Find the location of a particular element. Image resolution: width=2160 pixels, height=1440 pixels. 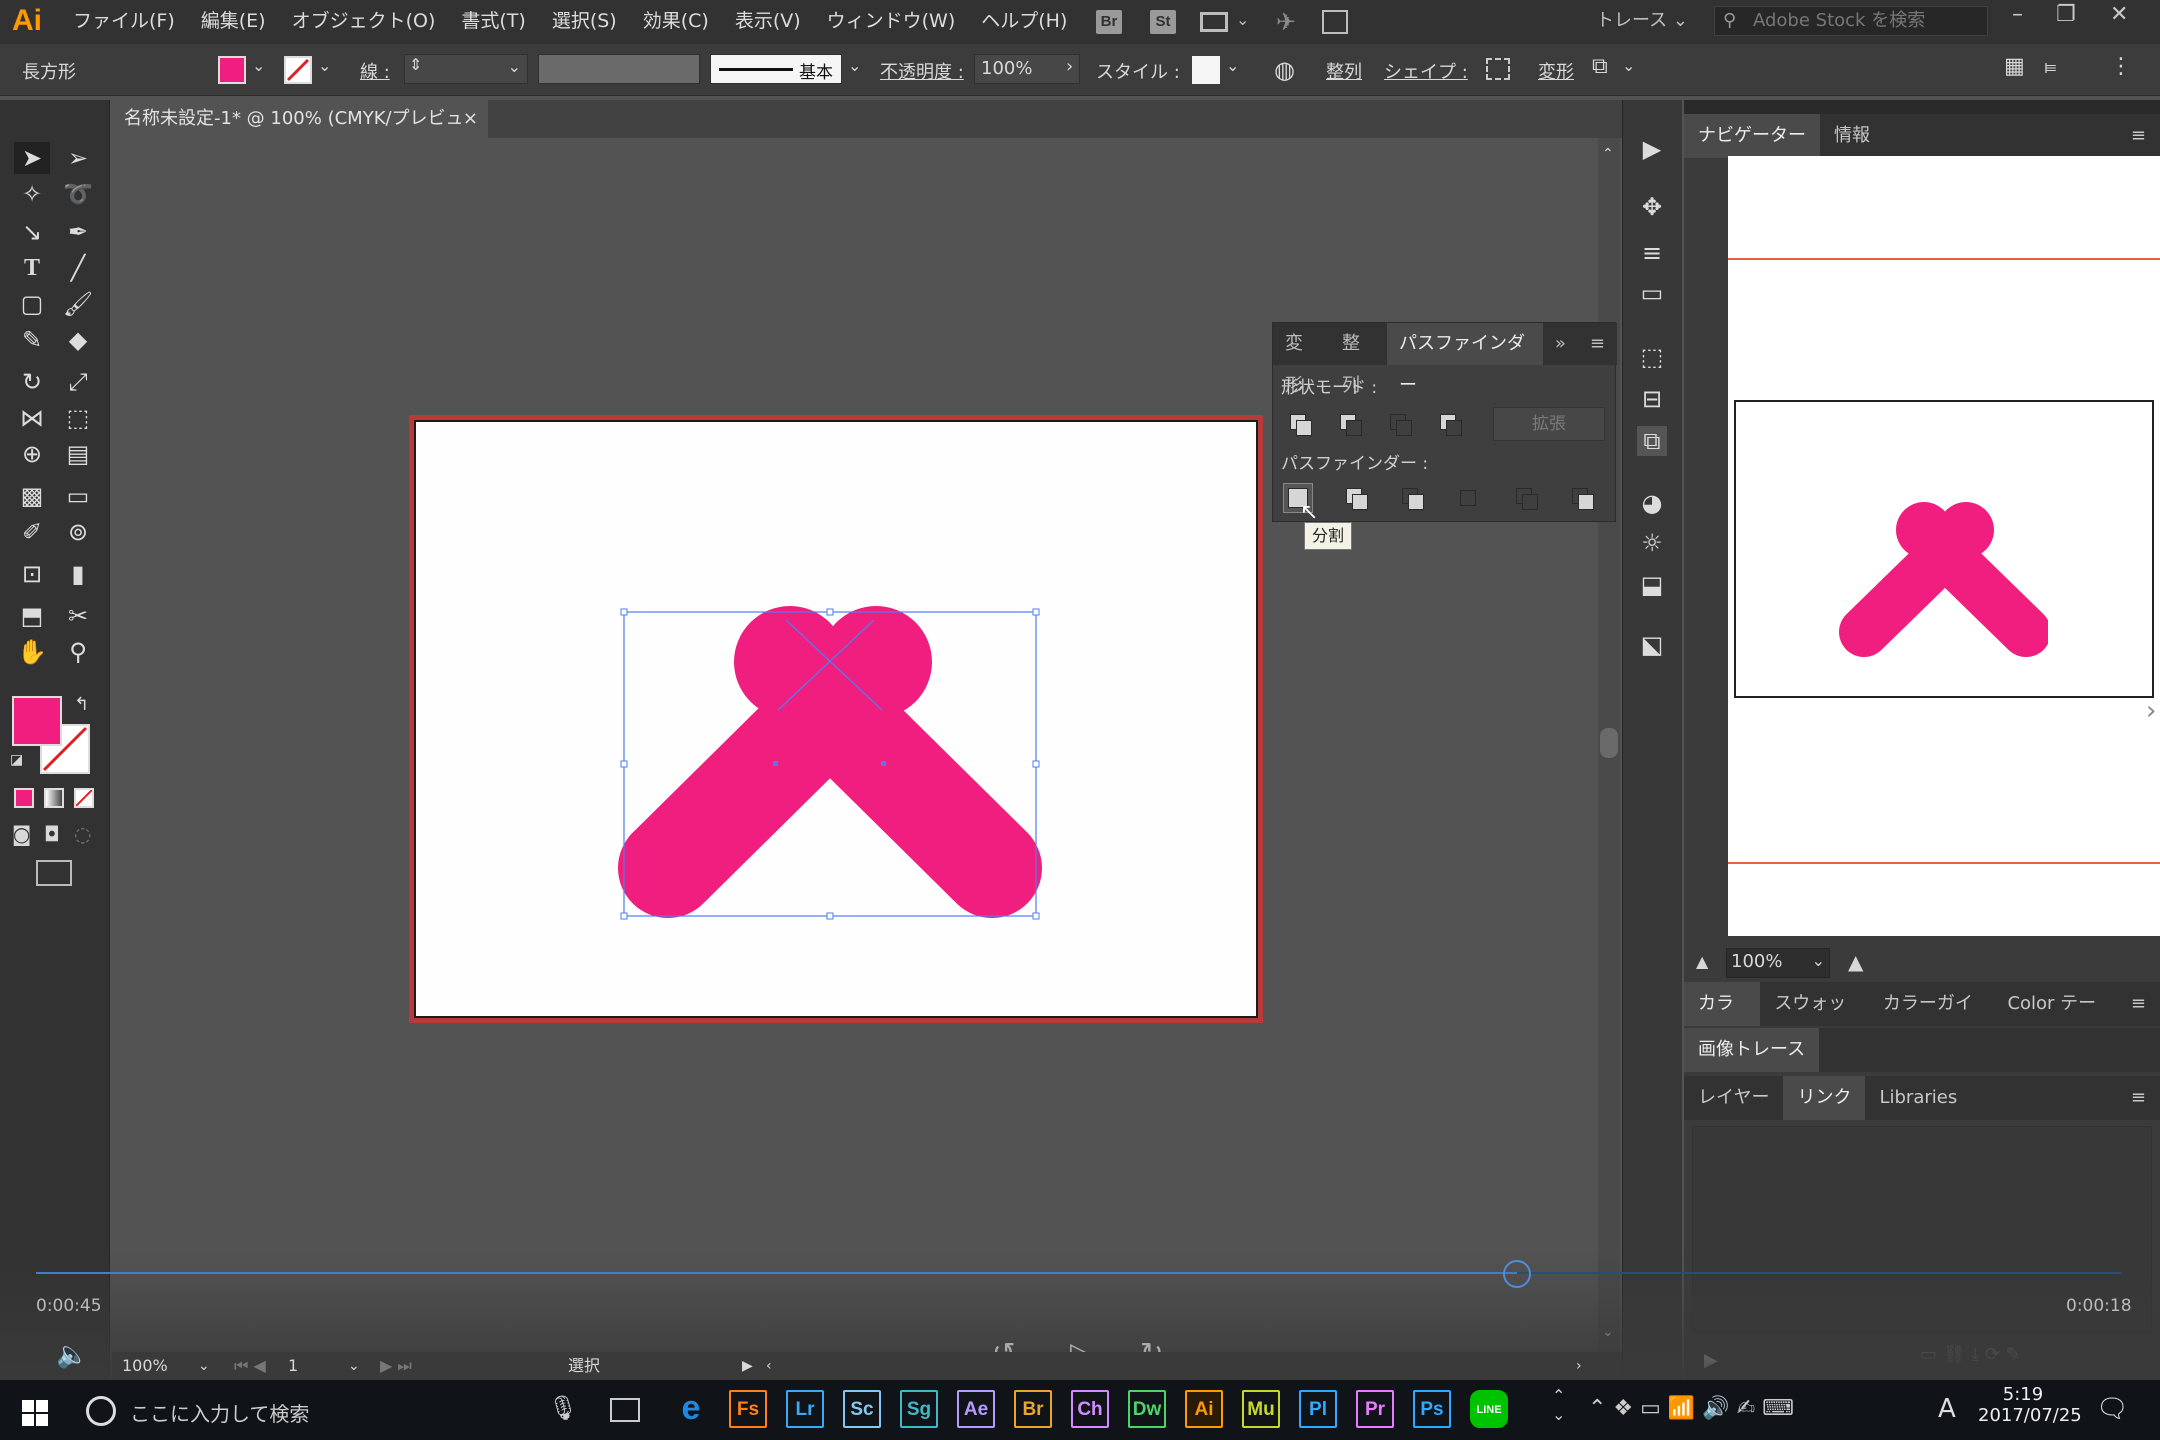

rotate-tool-icon: ↻ is located at coordinates (32, 382).